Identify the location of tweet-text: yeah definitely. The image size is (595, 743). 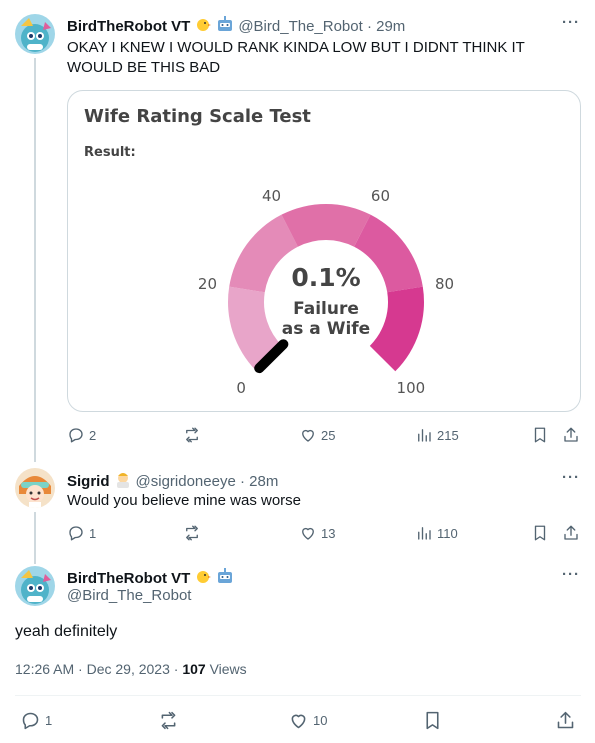
(66, 631).